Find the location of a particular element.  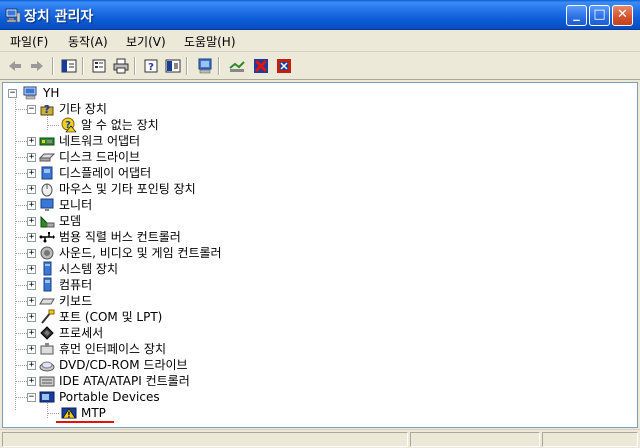

tree-item-label: 범용 직렬 버스 컨트롤러 is located at coordinates (120, 237).